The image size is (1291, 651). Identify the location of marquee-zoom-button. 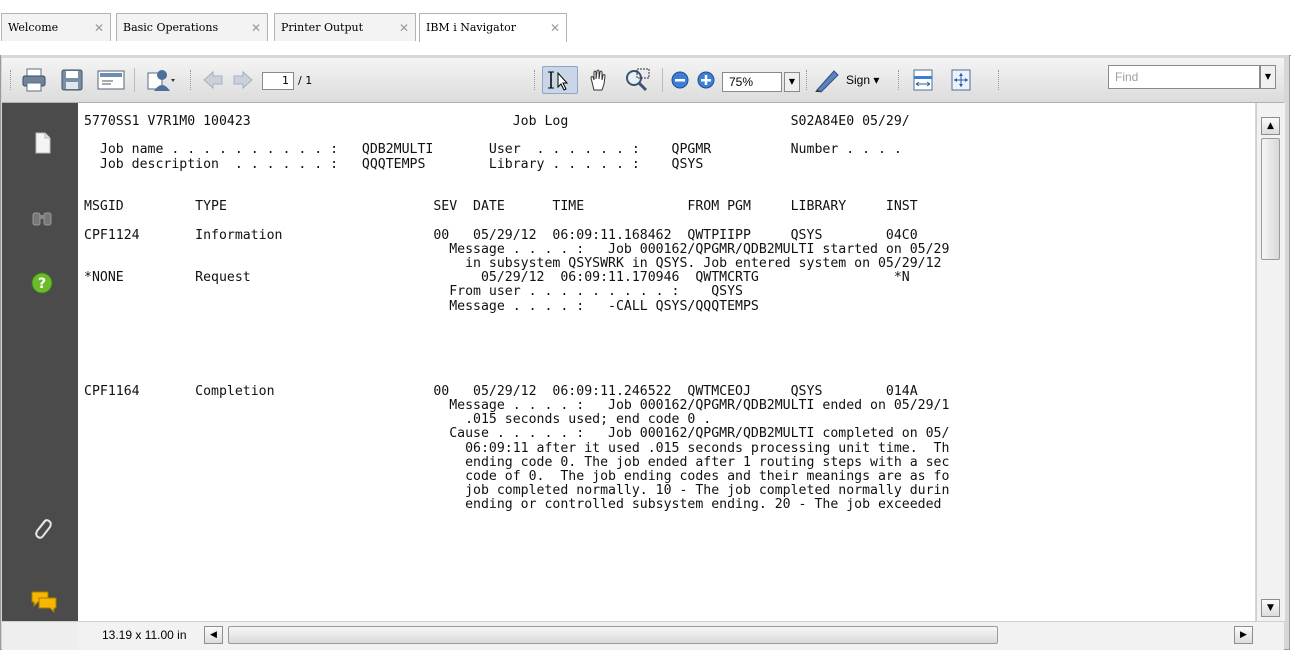
(638, 80).